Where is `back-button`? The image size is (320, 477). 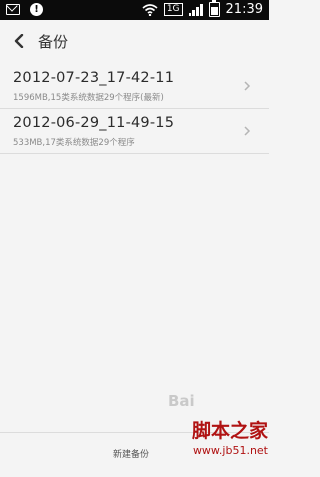
back-button is located at coordinates (21, 41).